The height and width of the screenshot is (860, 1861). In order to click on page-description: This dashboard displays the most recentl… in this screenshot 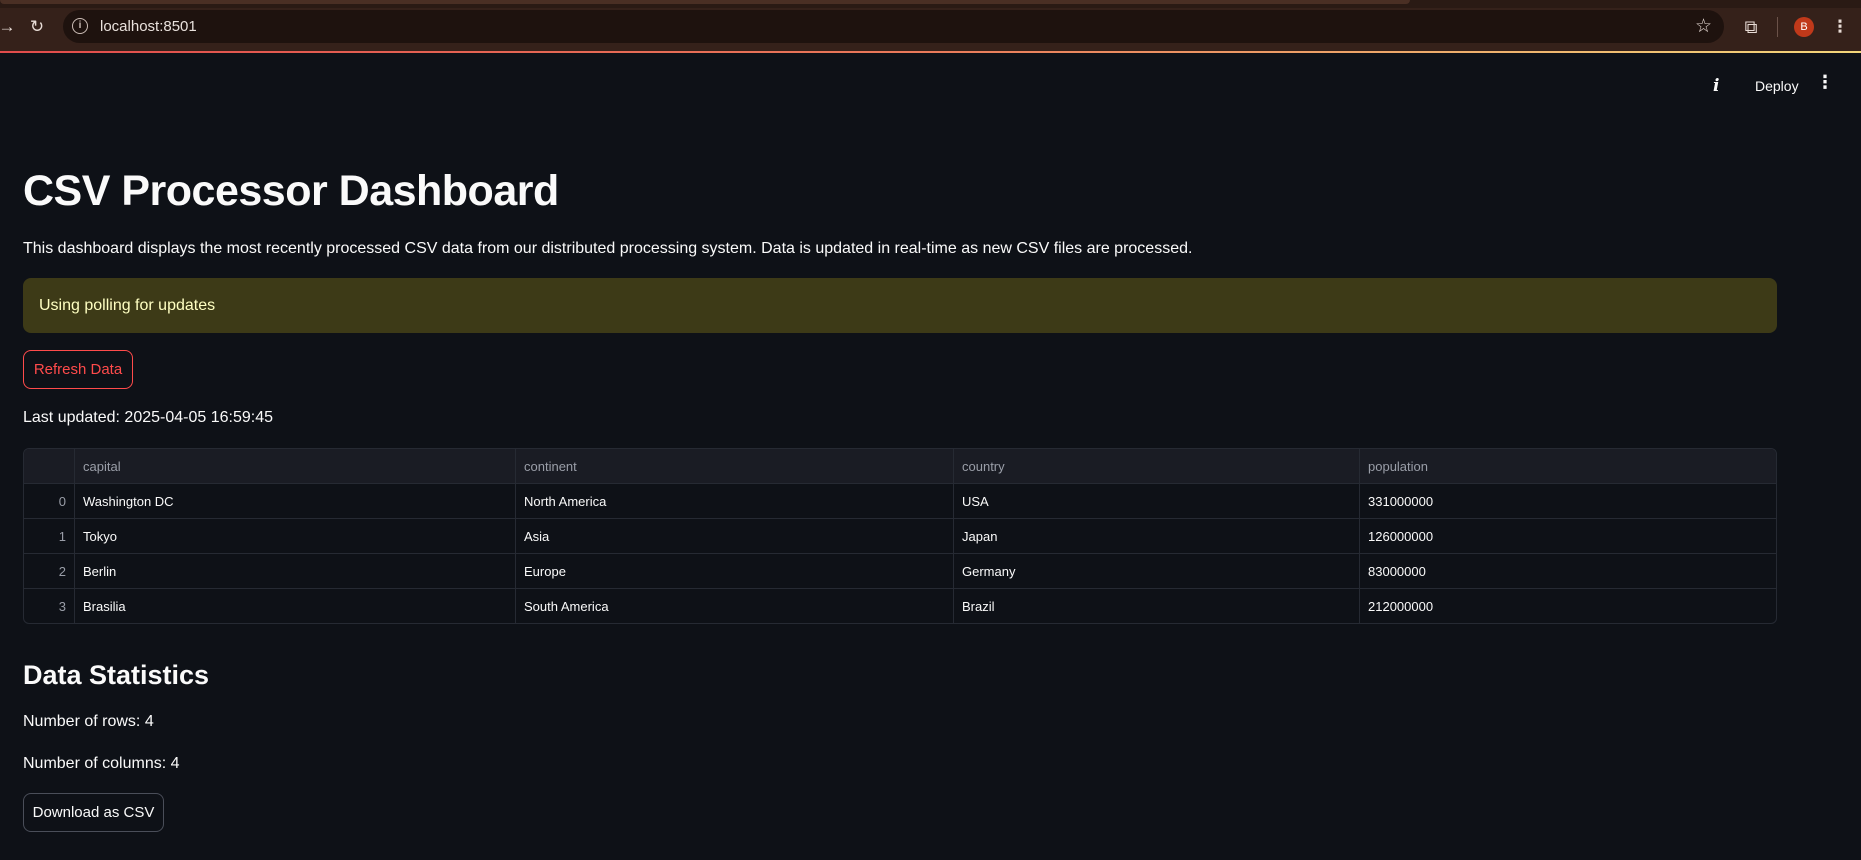, I will do `click(608, 248)`.